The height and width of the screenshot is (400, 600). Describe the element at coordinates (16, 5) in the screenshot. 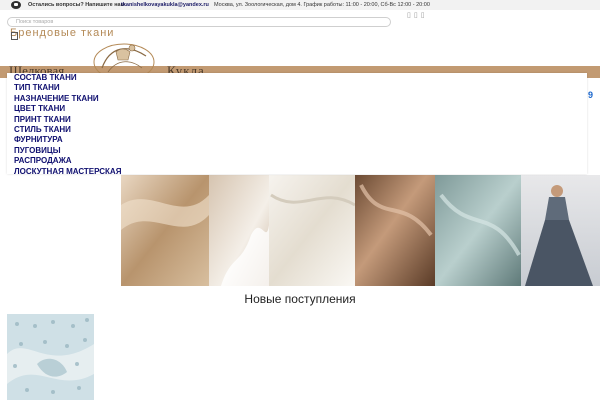

I see `chat-icon` at that location.